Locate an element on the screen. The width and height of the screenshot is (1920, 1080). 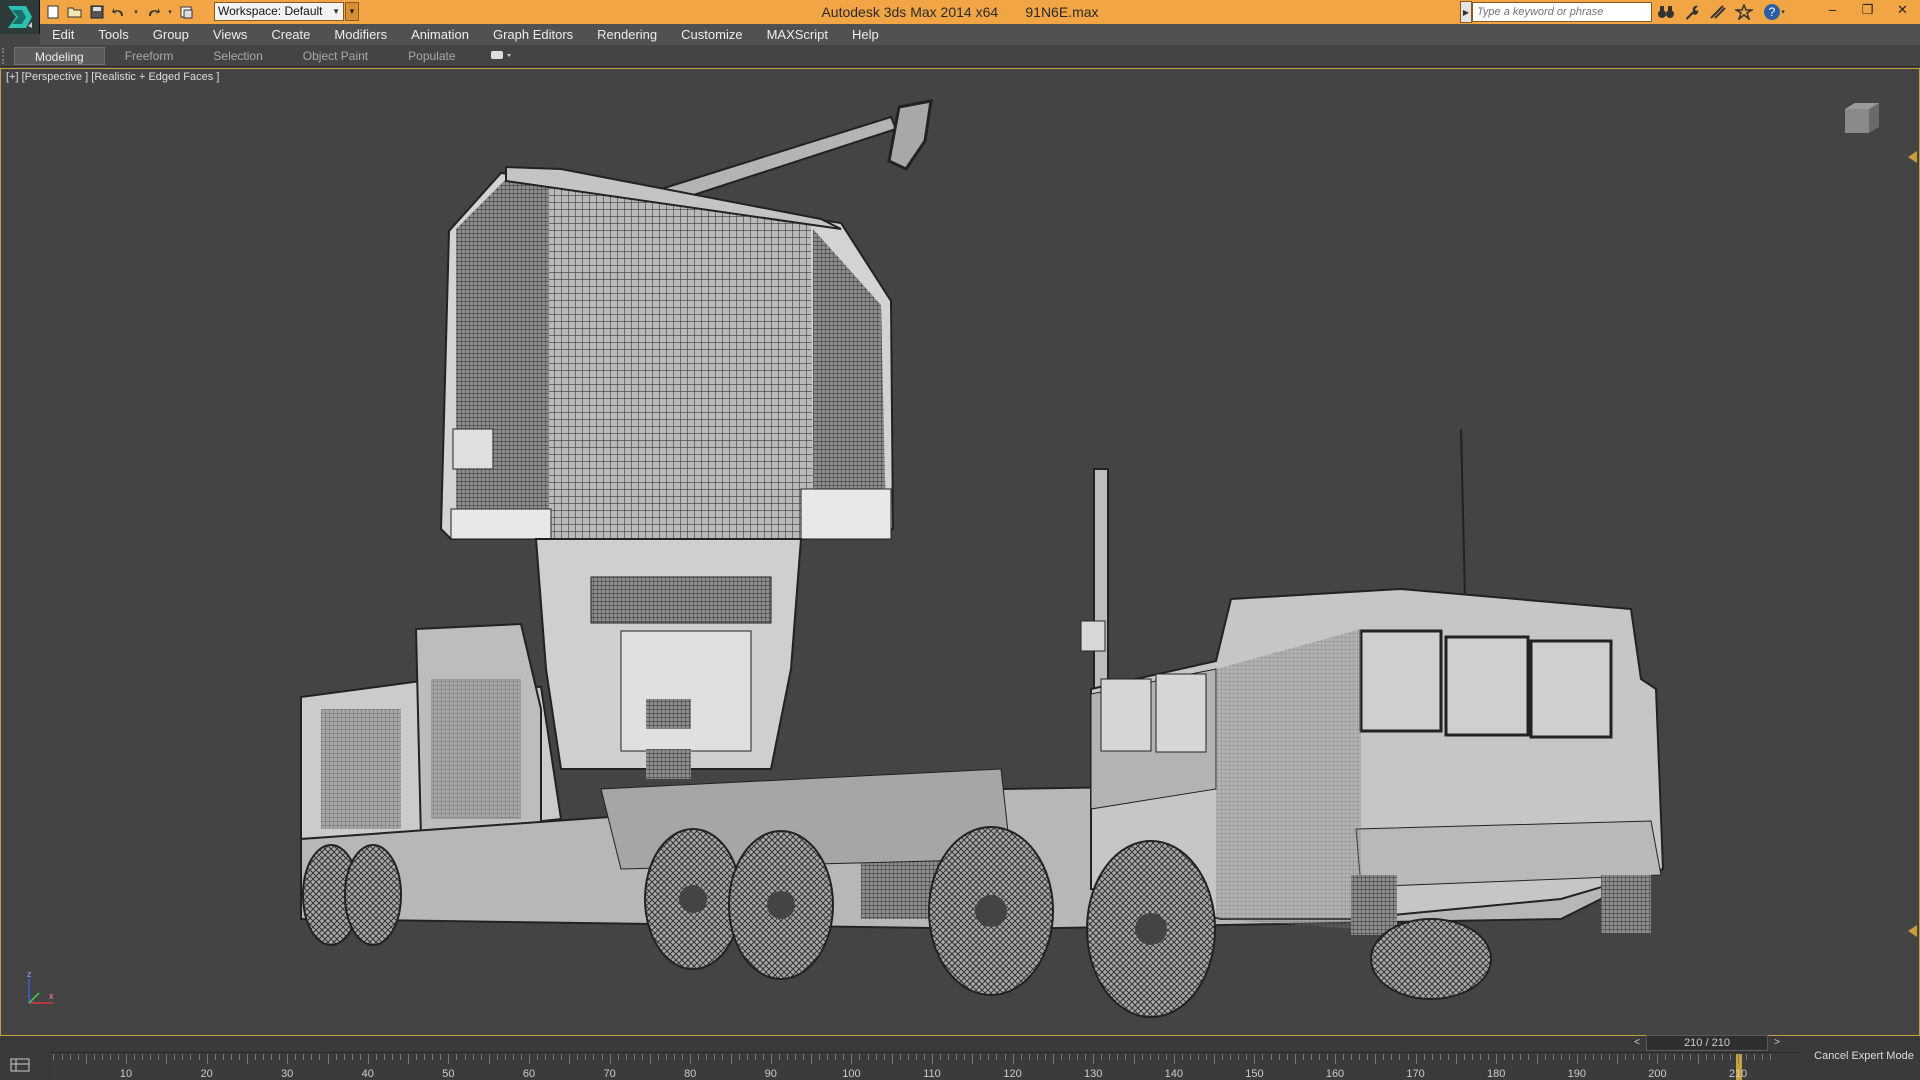
timeline-tick-label: 20 is located at coordinates (206, 1074).